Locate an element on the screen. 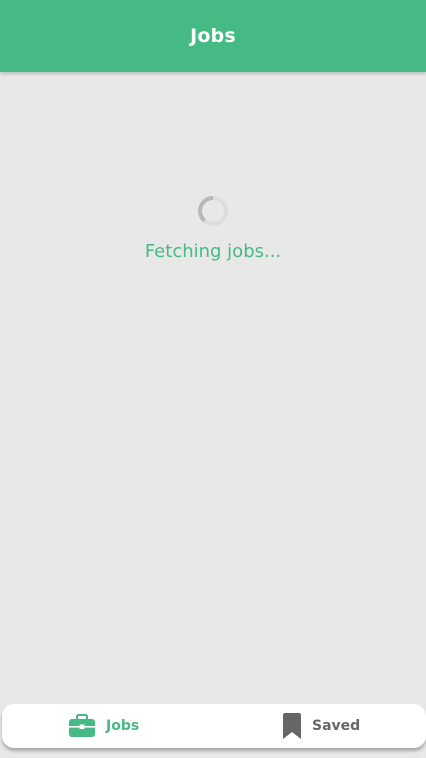 The width and height of the screenshot is (426, 758). nav-item-saved: Saved is located at coordinates (321, 726).